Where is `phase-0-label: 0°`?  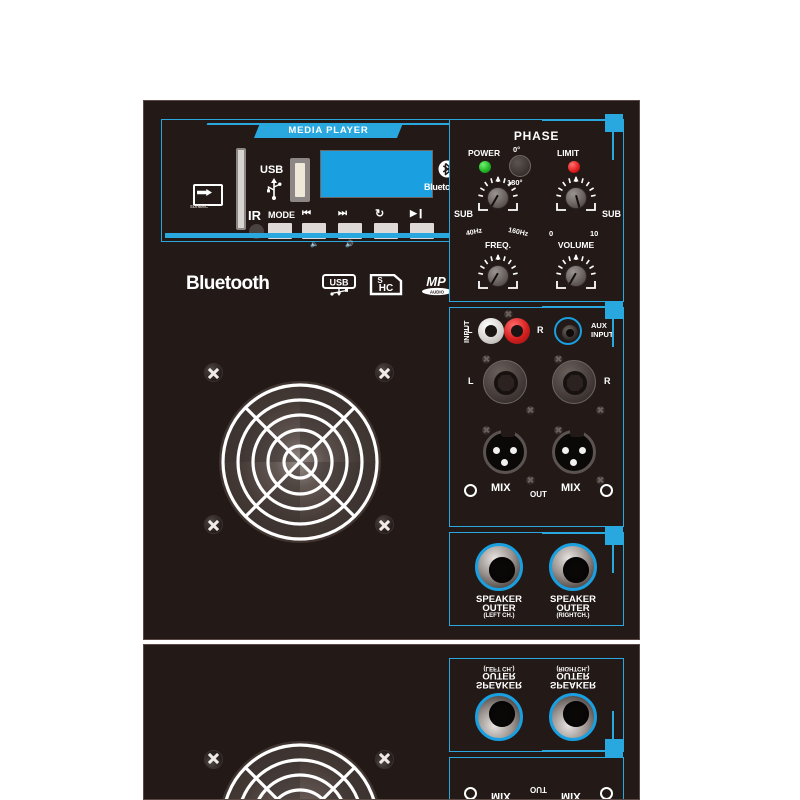
phase-0-label: 0° is located at coordinates (517, 149).